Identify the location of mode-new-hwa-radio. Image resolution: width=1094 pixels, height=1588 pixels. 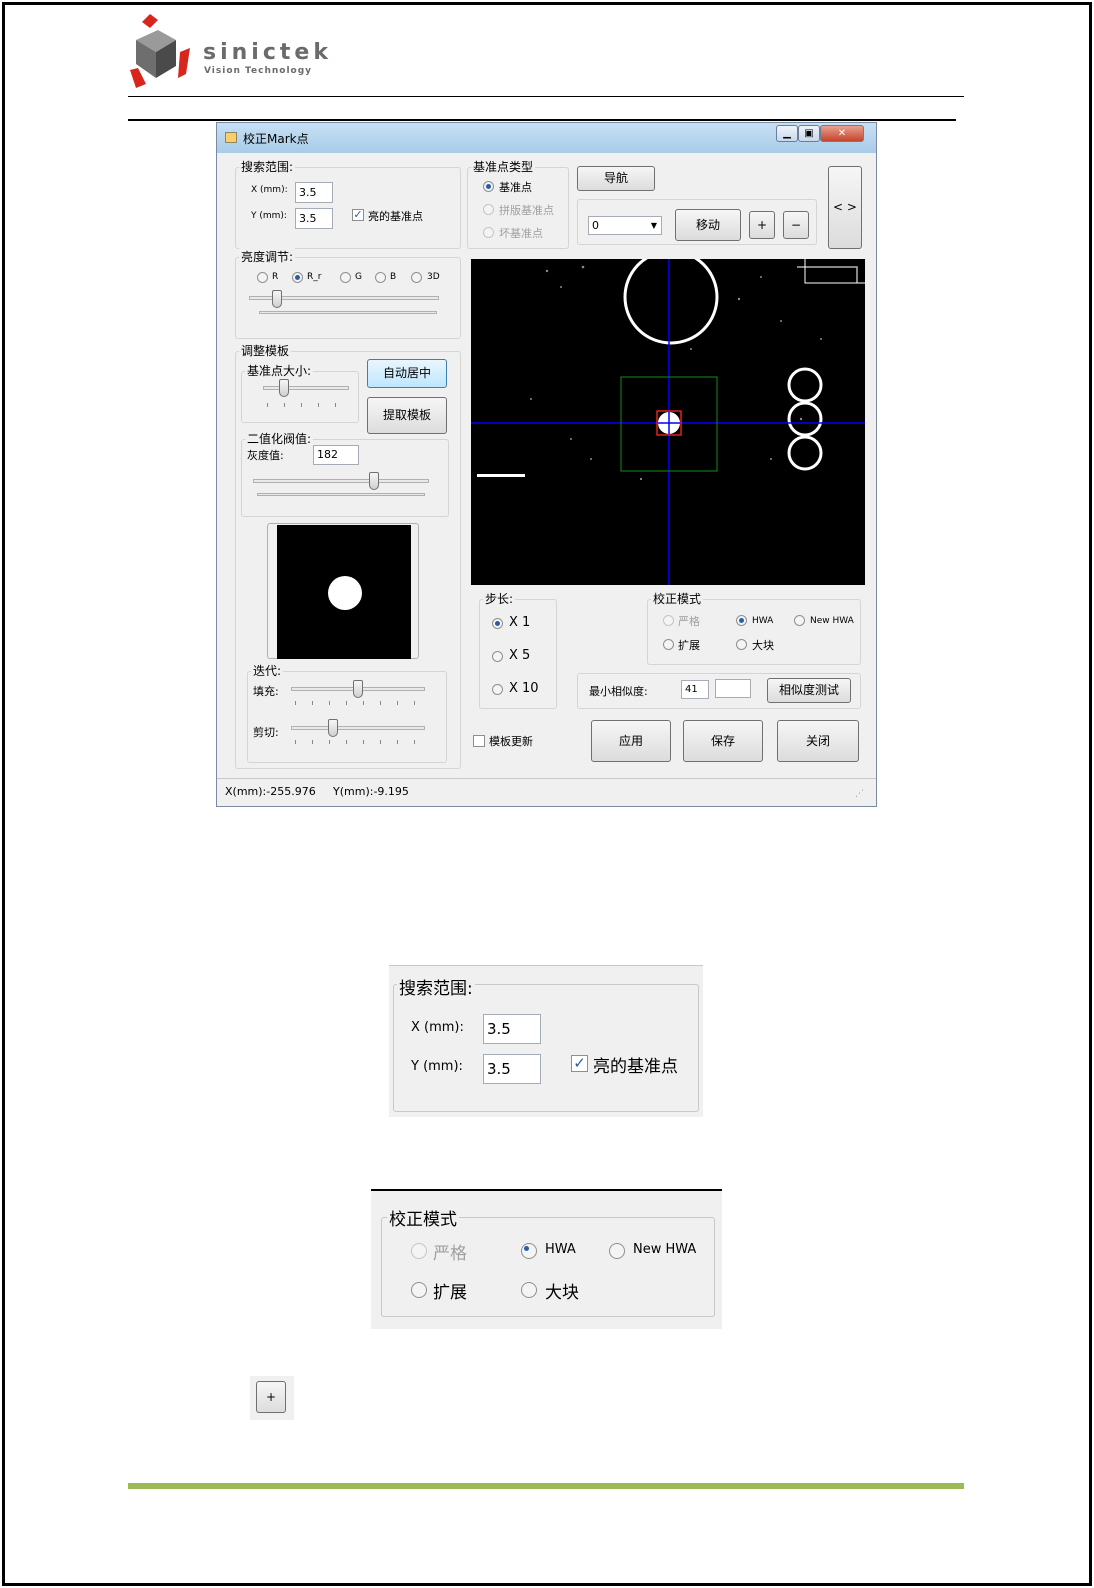
(799, 620).